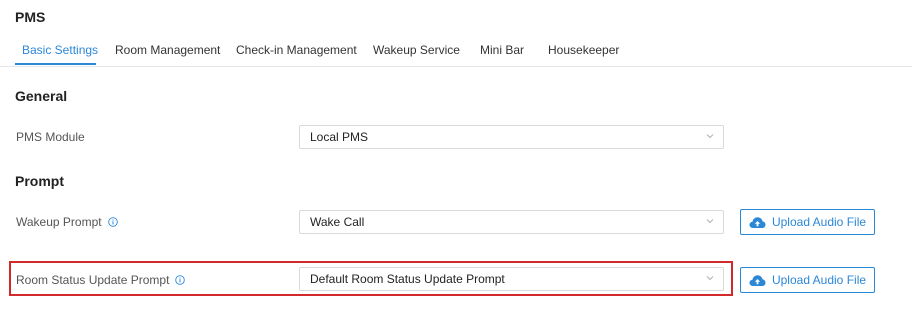  What do you see at coordinates (583, 50) in the screenshot?
I see `tab-housekeeper: Housekeeper` at bounding box center [583, 50].